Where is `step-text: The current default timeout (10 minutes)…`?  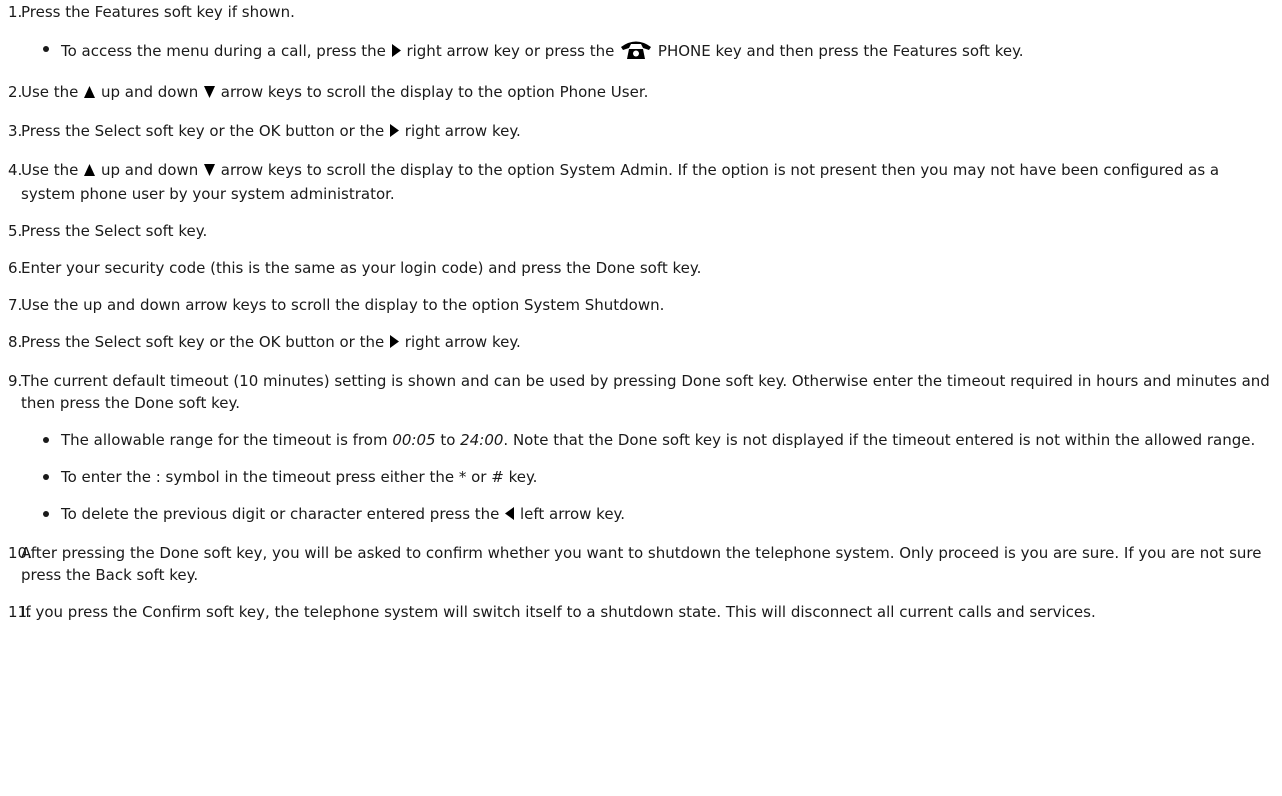
step-text: The current default timeout (10 minutes)… is located at coordinates (645, 392).